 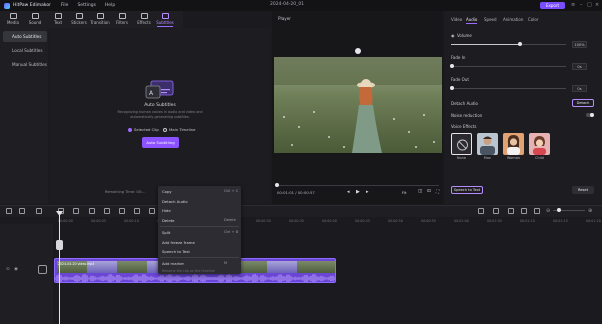 I want to click on menu-help: Help, so click(x=110, y=5).